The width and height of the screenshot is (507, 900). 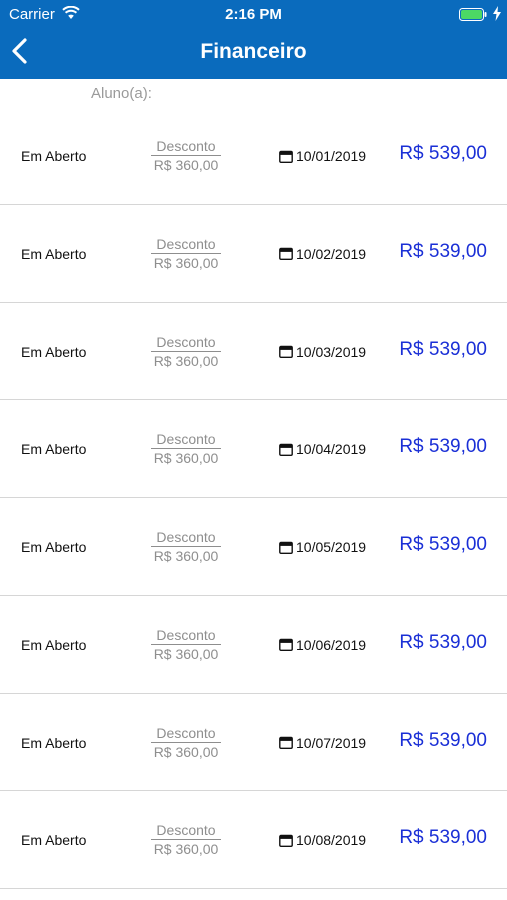 I want to click on payment-date-text: 10/08/2019, so click(x=331, y=840).